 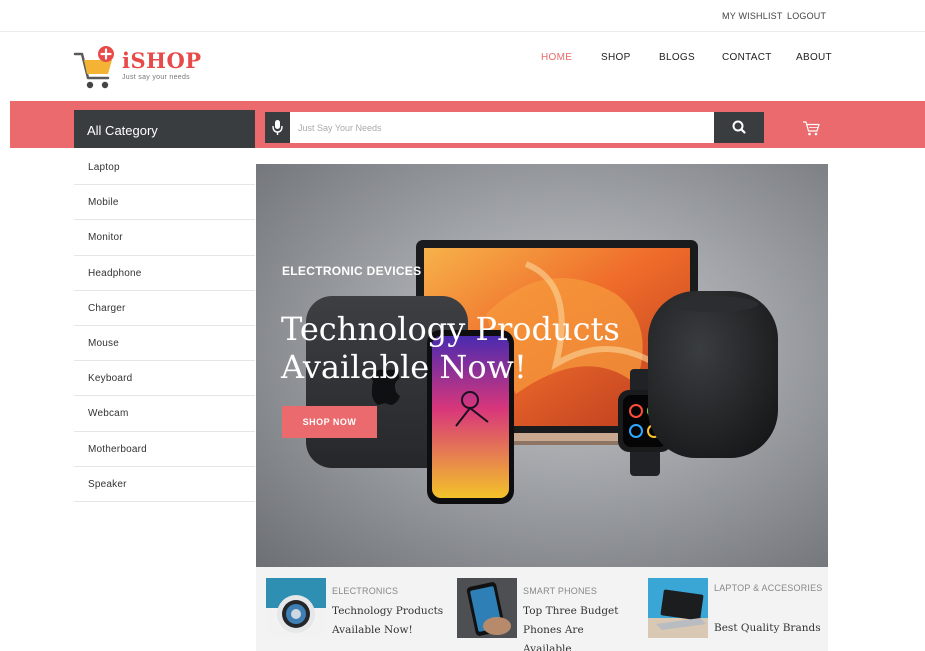 I want to click on feature-category: ELECTRONICS, so click(x=365, y=591).